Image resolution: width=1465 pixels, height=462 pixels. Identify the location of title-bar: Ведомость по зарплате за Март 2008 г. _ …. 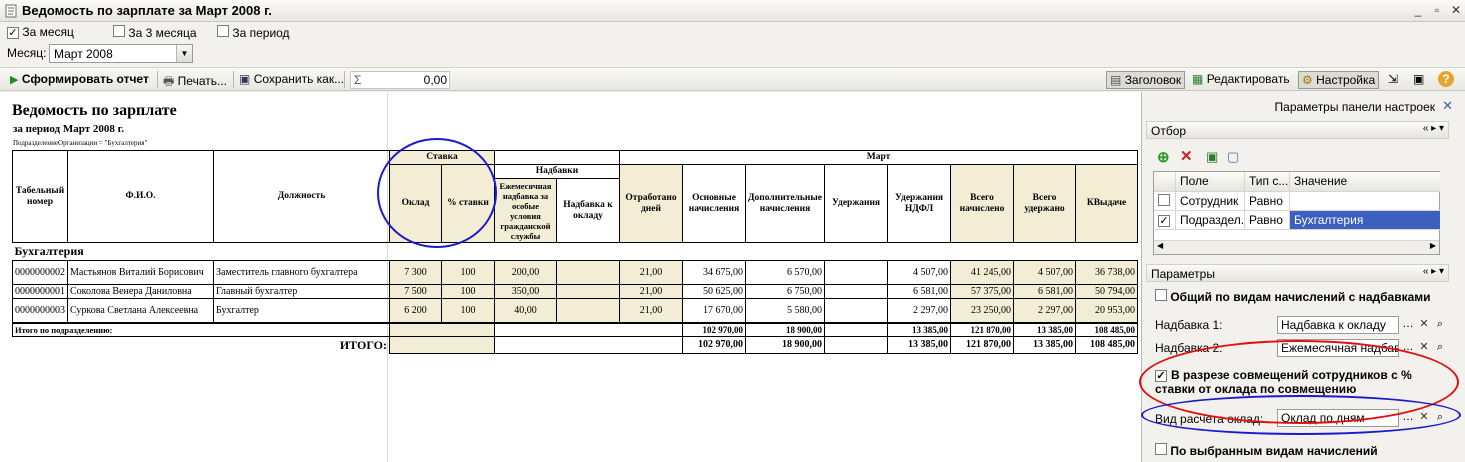
(732, 11).